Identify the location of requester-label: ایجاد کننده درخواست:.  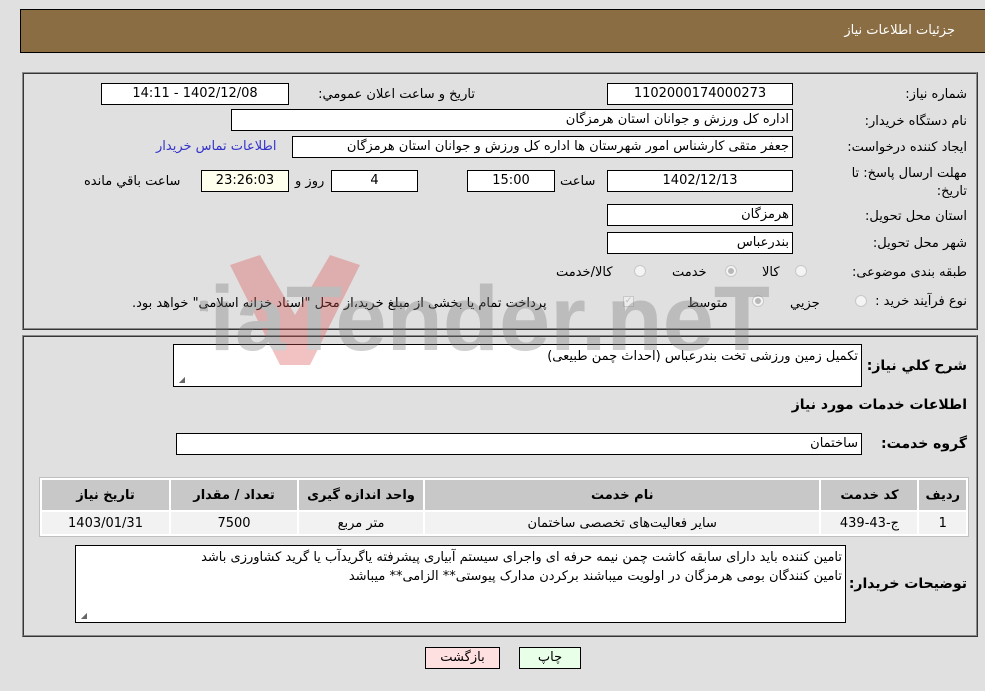
(907, 147).